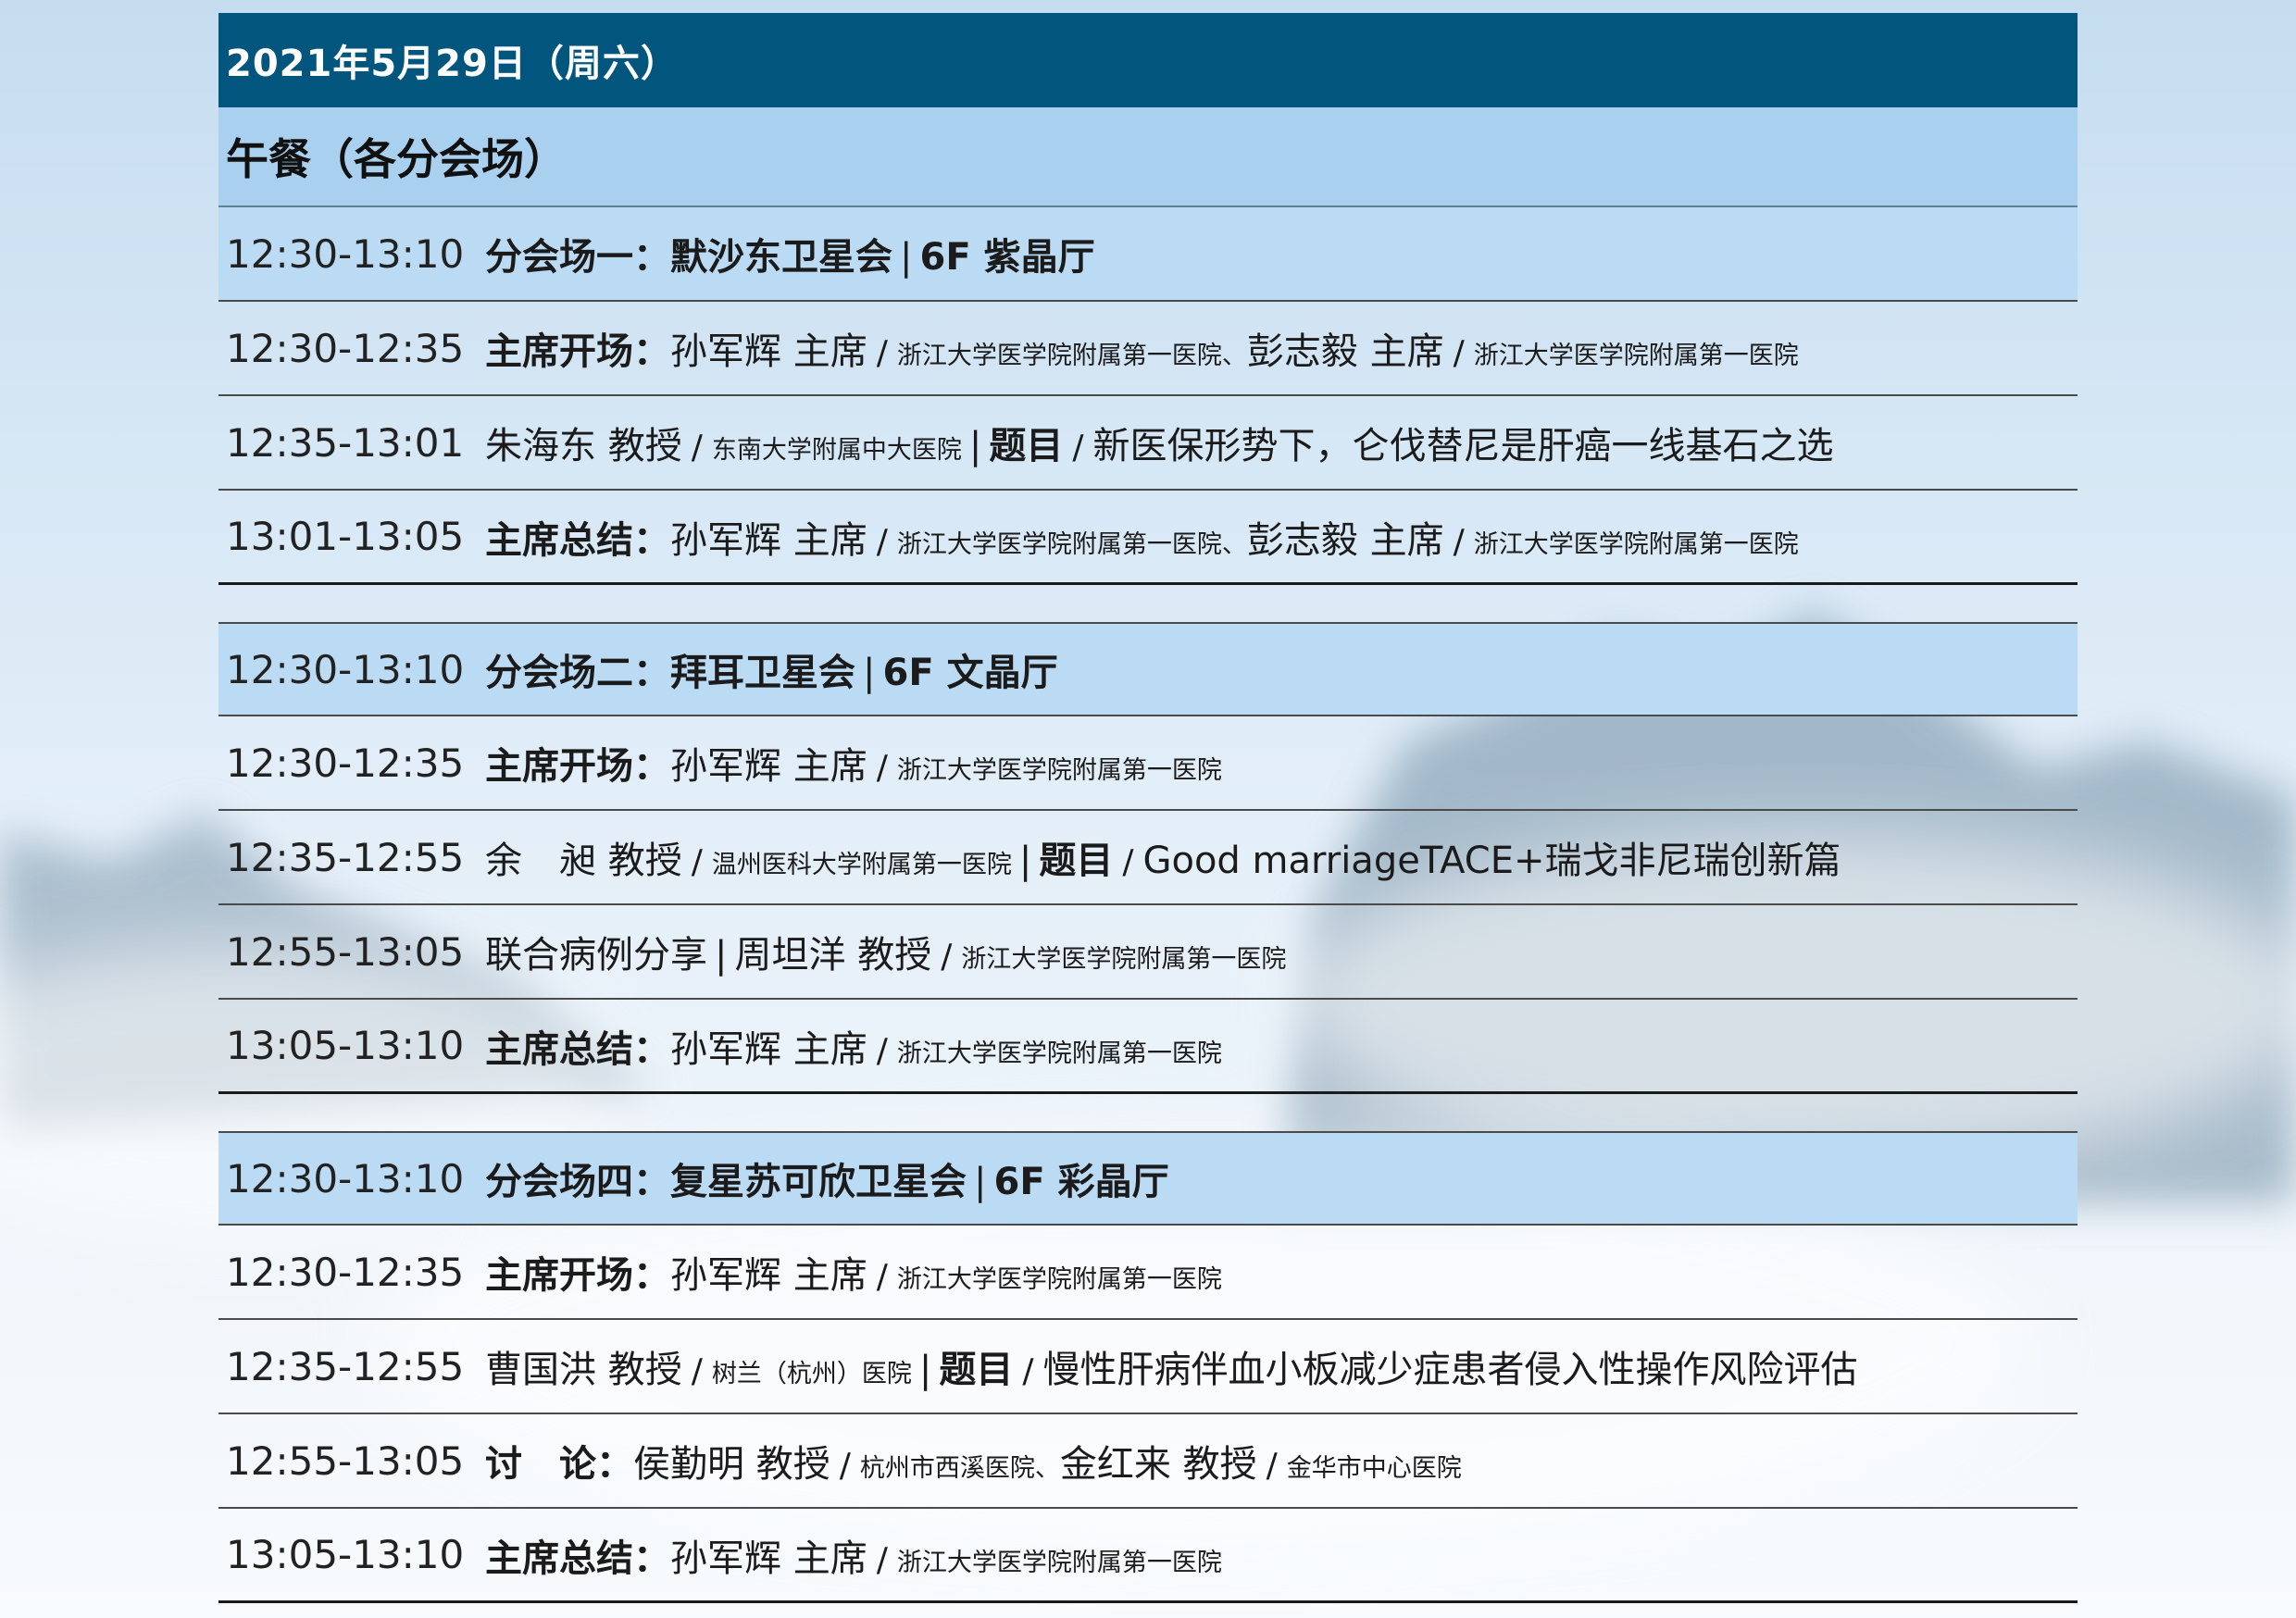 This screenshot has width=2296, height=1618. I want to click on time-range: 12:35-13:01, so click(345, 442).